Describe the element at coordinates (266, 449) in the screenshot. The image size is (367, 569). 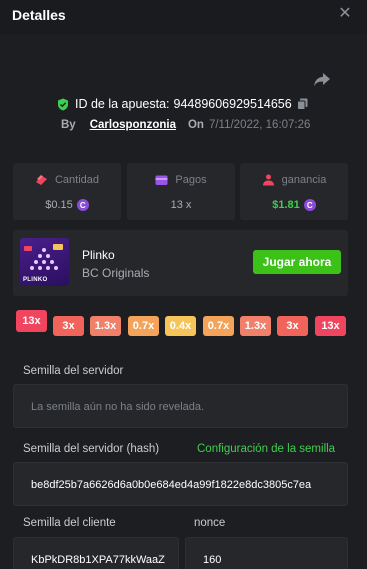
I see `seed-config-link: Configuración de la semilla` at that location.